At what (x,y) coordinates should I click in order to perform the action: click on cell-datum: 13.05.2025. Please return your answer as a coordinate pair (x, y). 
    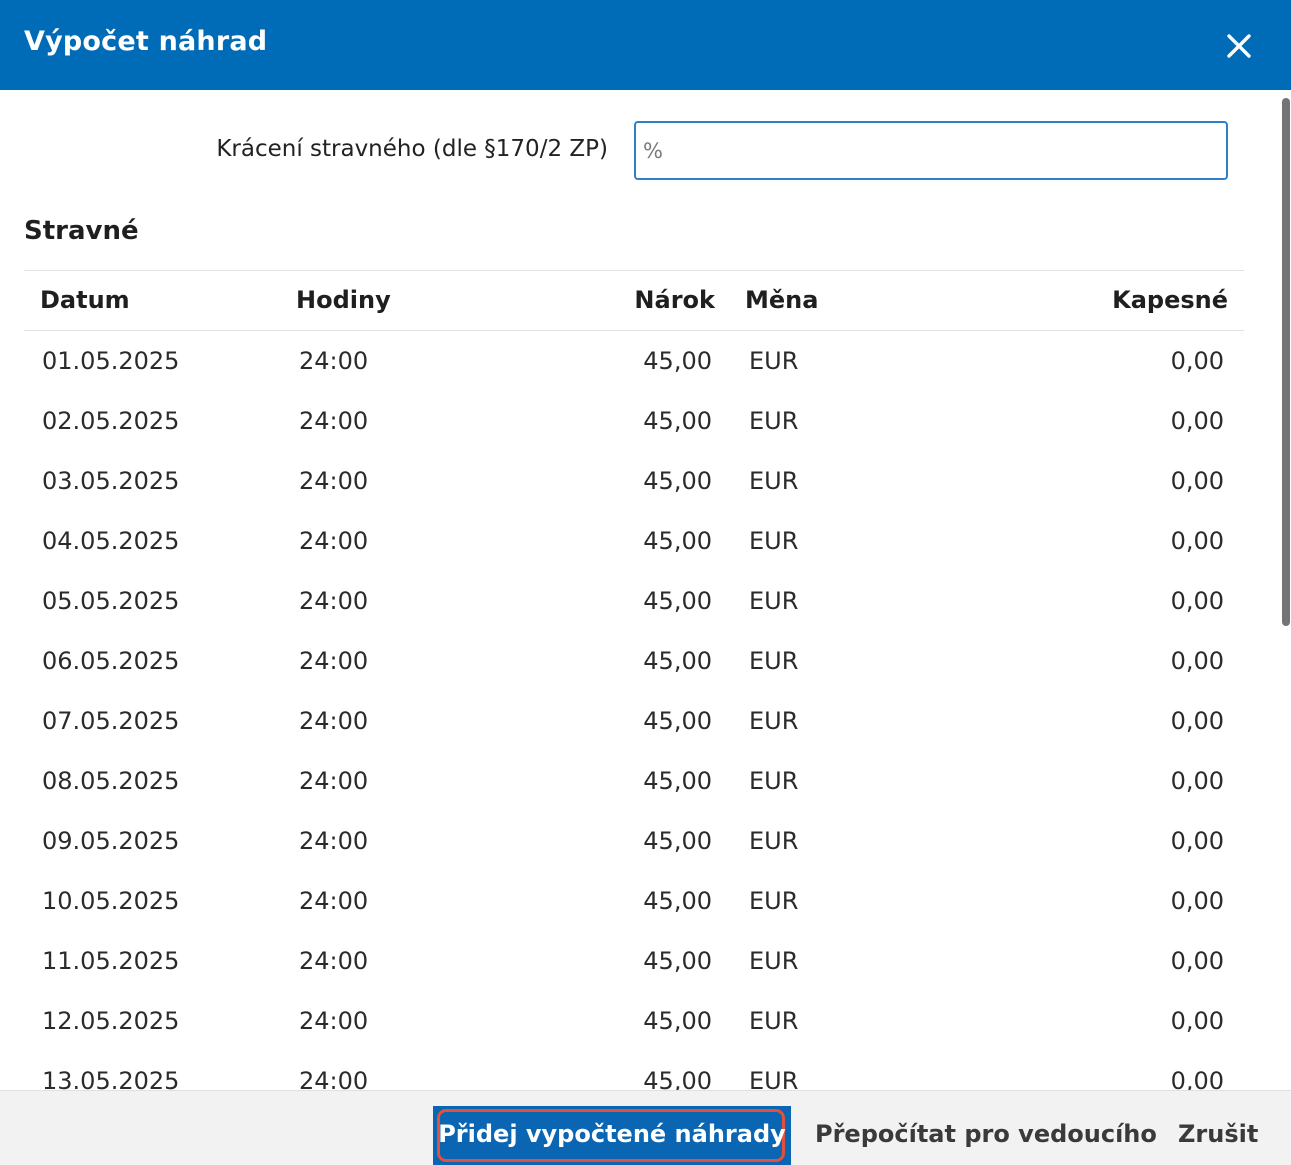
    Looking at the image, I should click on (111, 1078).